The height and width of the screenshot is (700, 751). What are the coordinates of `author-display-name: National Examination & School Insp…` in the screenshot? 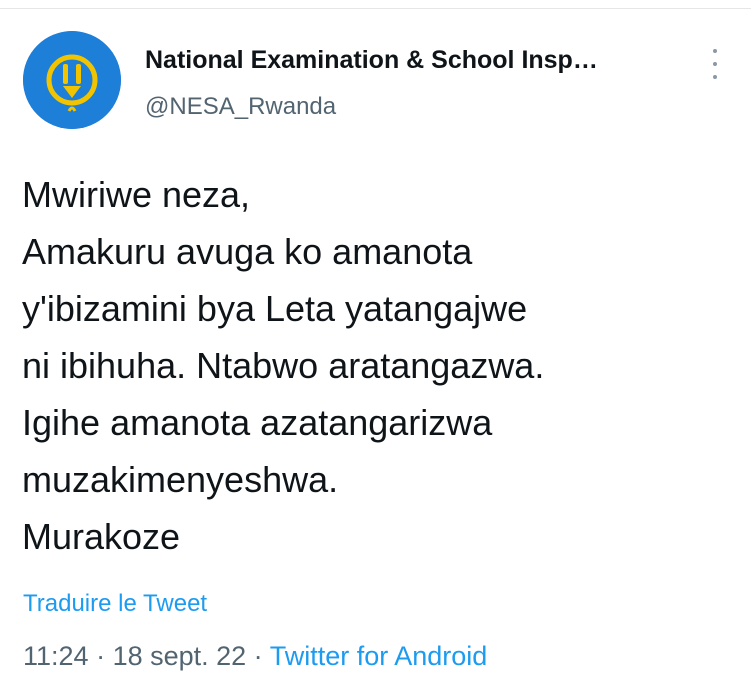 It's located at (371, 60).